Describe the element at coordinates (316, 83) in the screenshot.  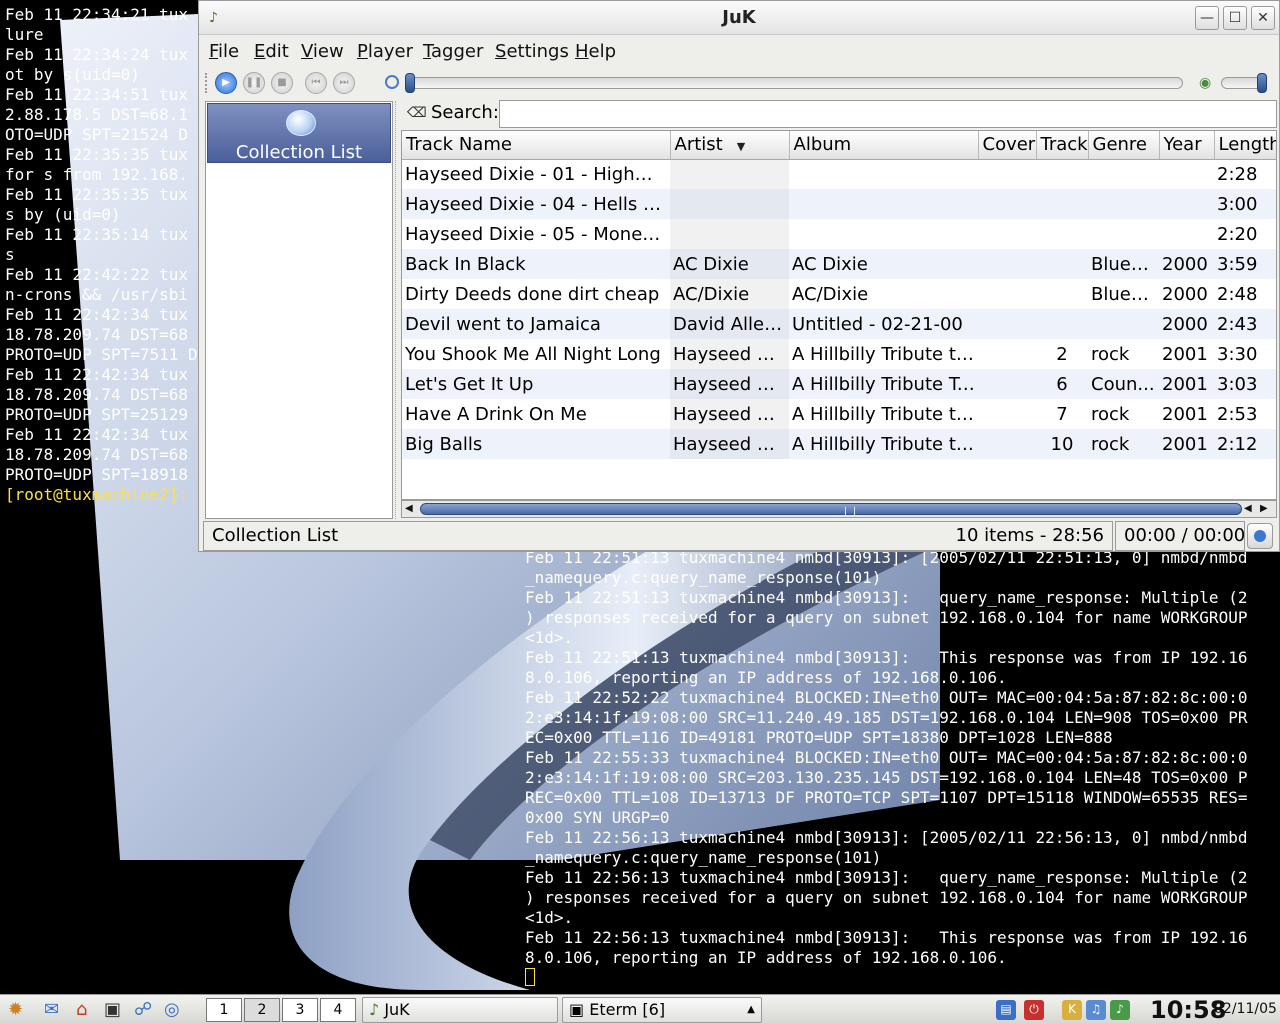
I see `previous-button: ⏮` at that location.